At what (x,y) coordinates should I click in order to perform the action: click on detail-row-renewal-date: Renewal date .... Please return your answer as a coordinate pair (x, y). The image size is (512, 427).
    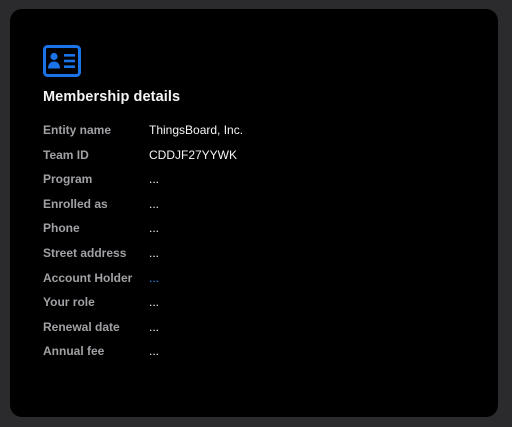
    Looking at the image, I should click on (263, 331).